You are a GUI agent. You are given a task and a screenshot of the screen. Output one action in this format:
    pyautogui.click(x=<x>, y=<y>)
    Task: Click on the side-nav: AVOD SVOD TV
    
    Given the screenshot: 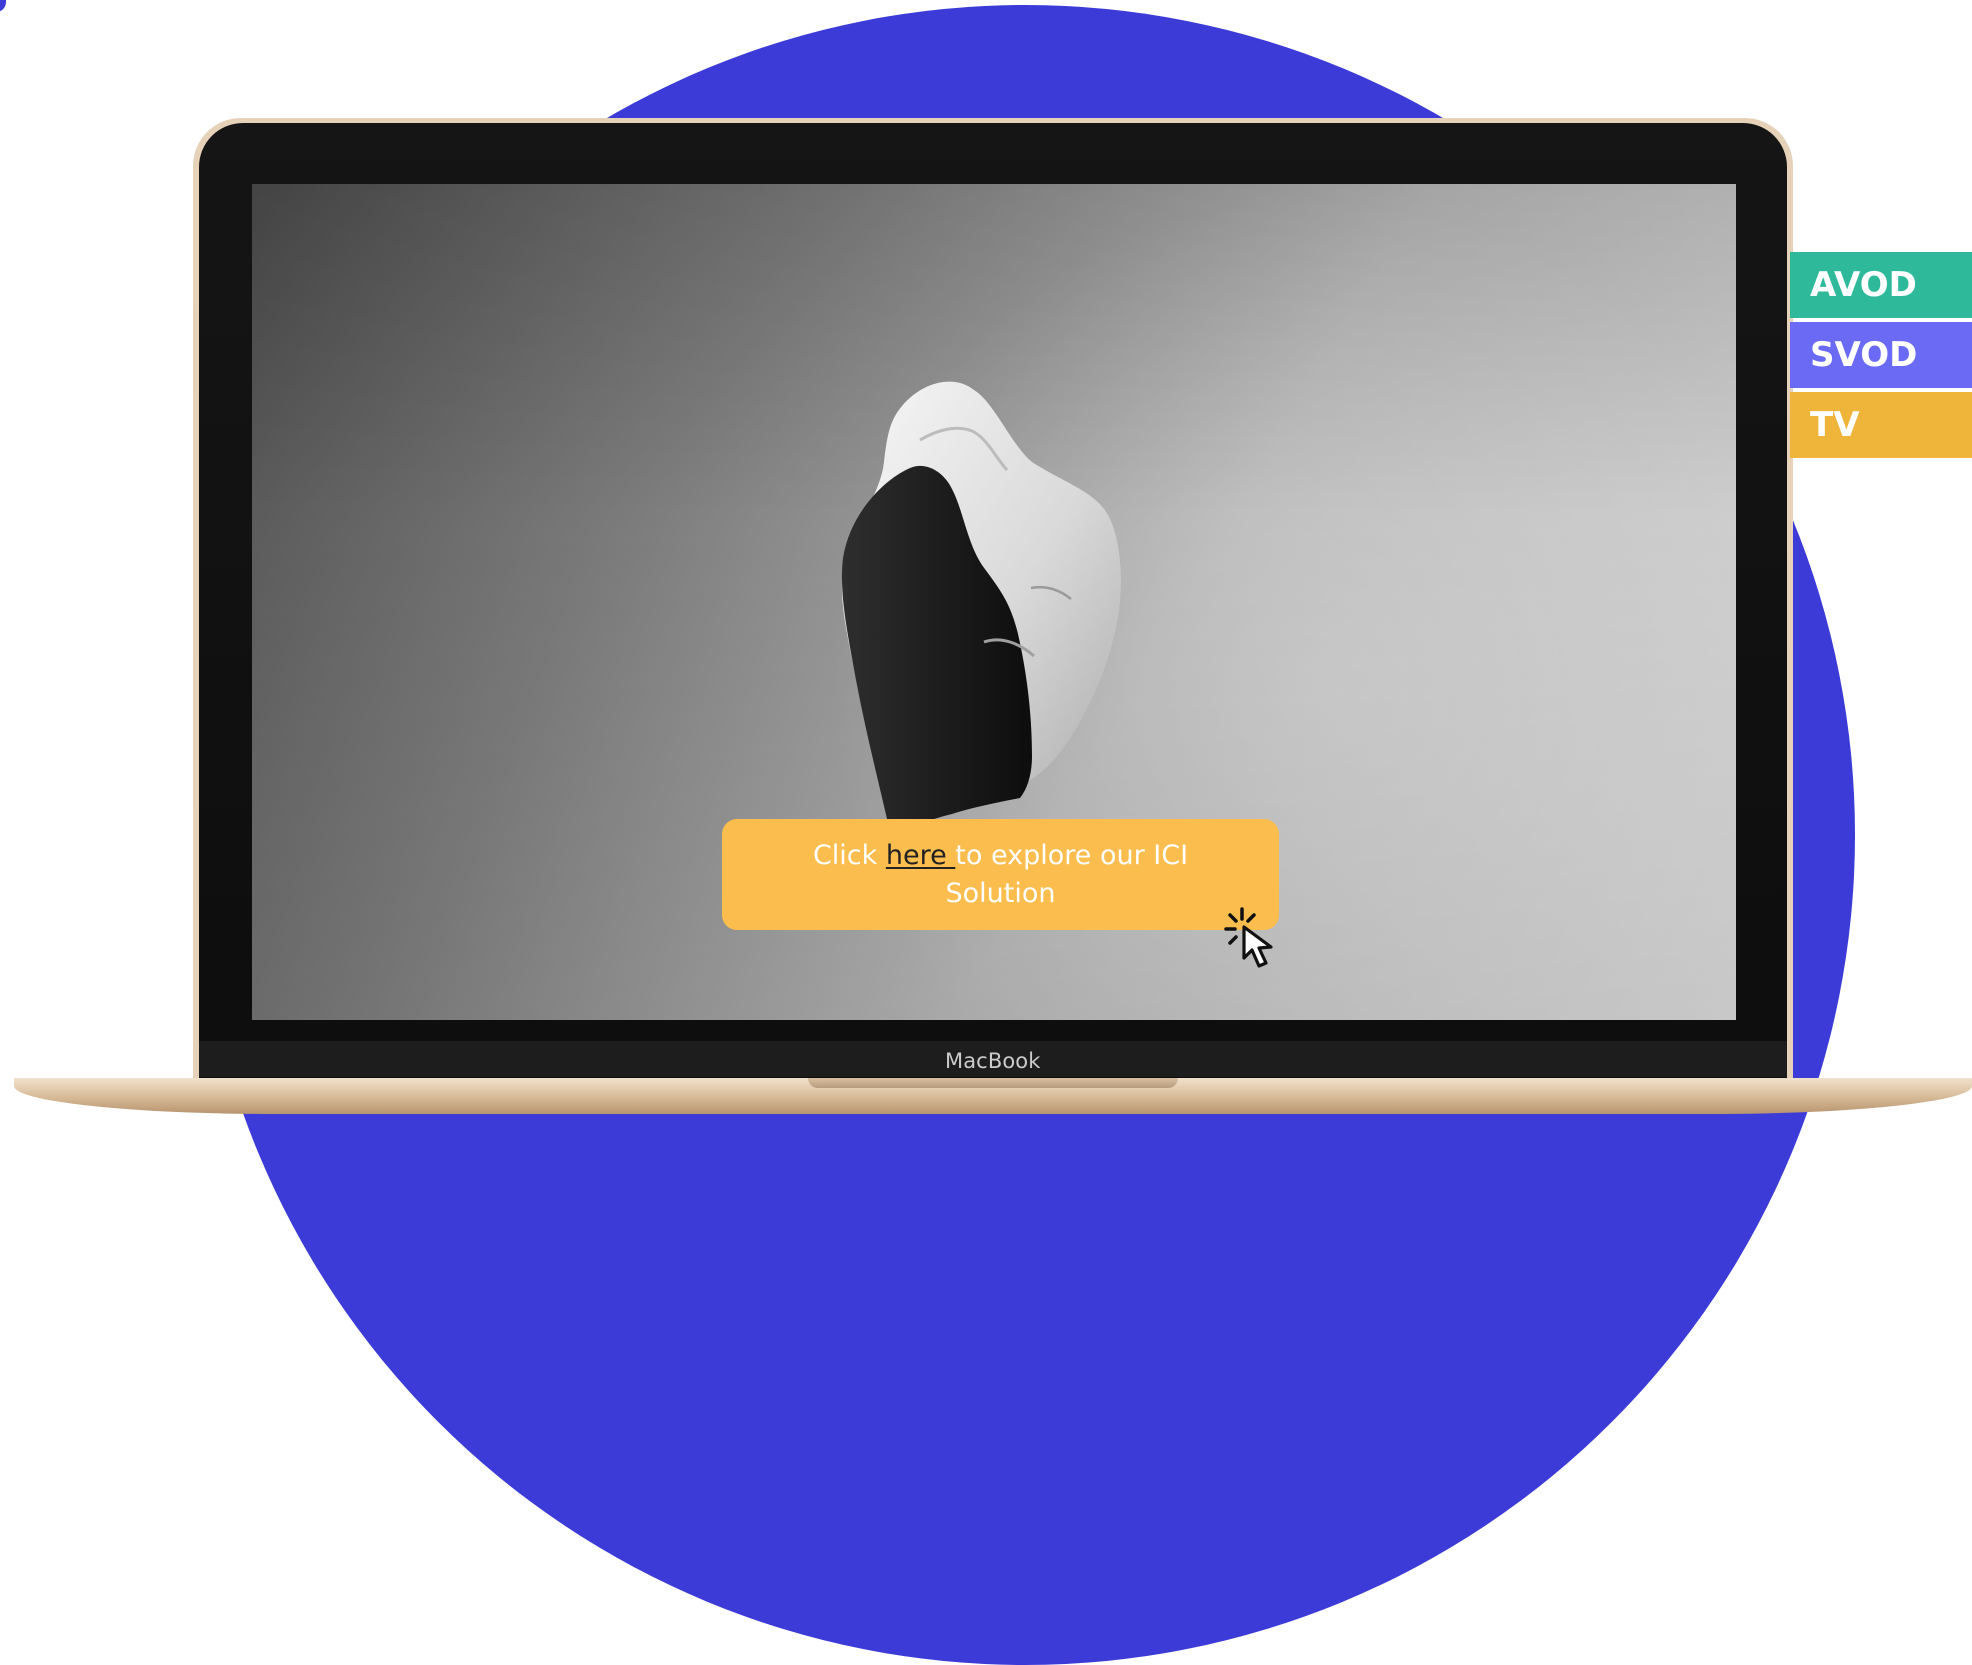 What is the action you would take?
    pyautogui.click(x=1881, y=357)
    